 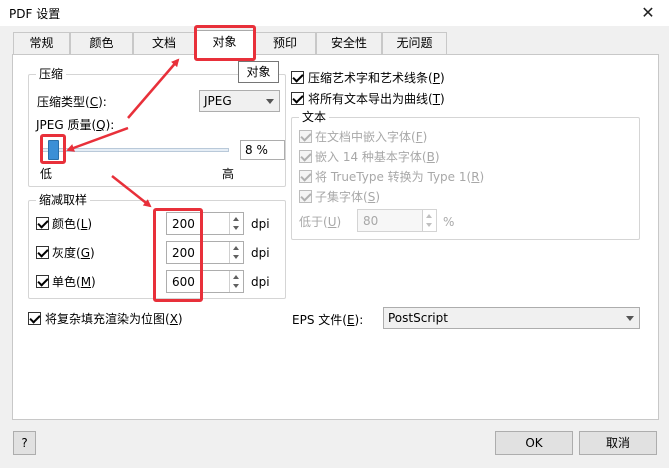 What do you see at coordinates (153, 88) in the screenshot?
I see `arrow-to-objects-tab` at bounding box center [153, 88].